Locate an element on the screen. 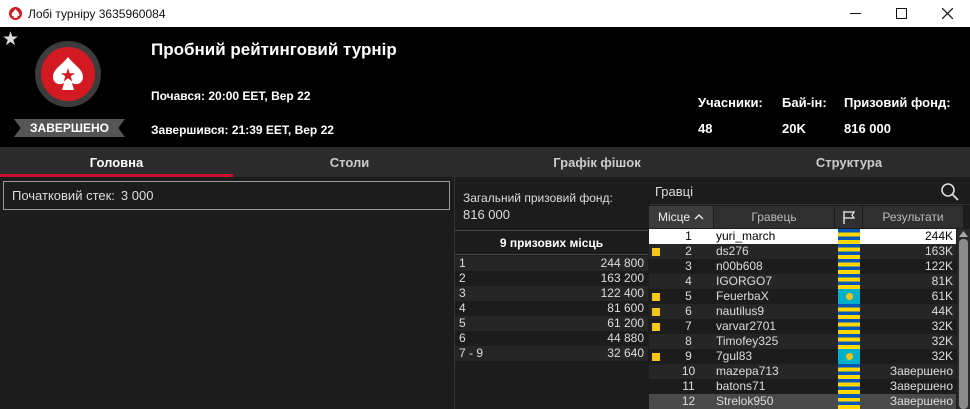  sort-ascending-icon is located at coordinates (699, 217).